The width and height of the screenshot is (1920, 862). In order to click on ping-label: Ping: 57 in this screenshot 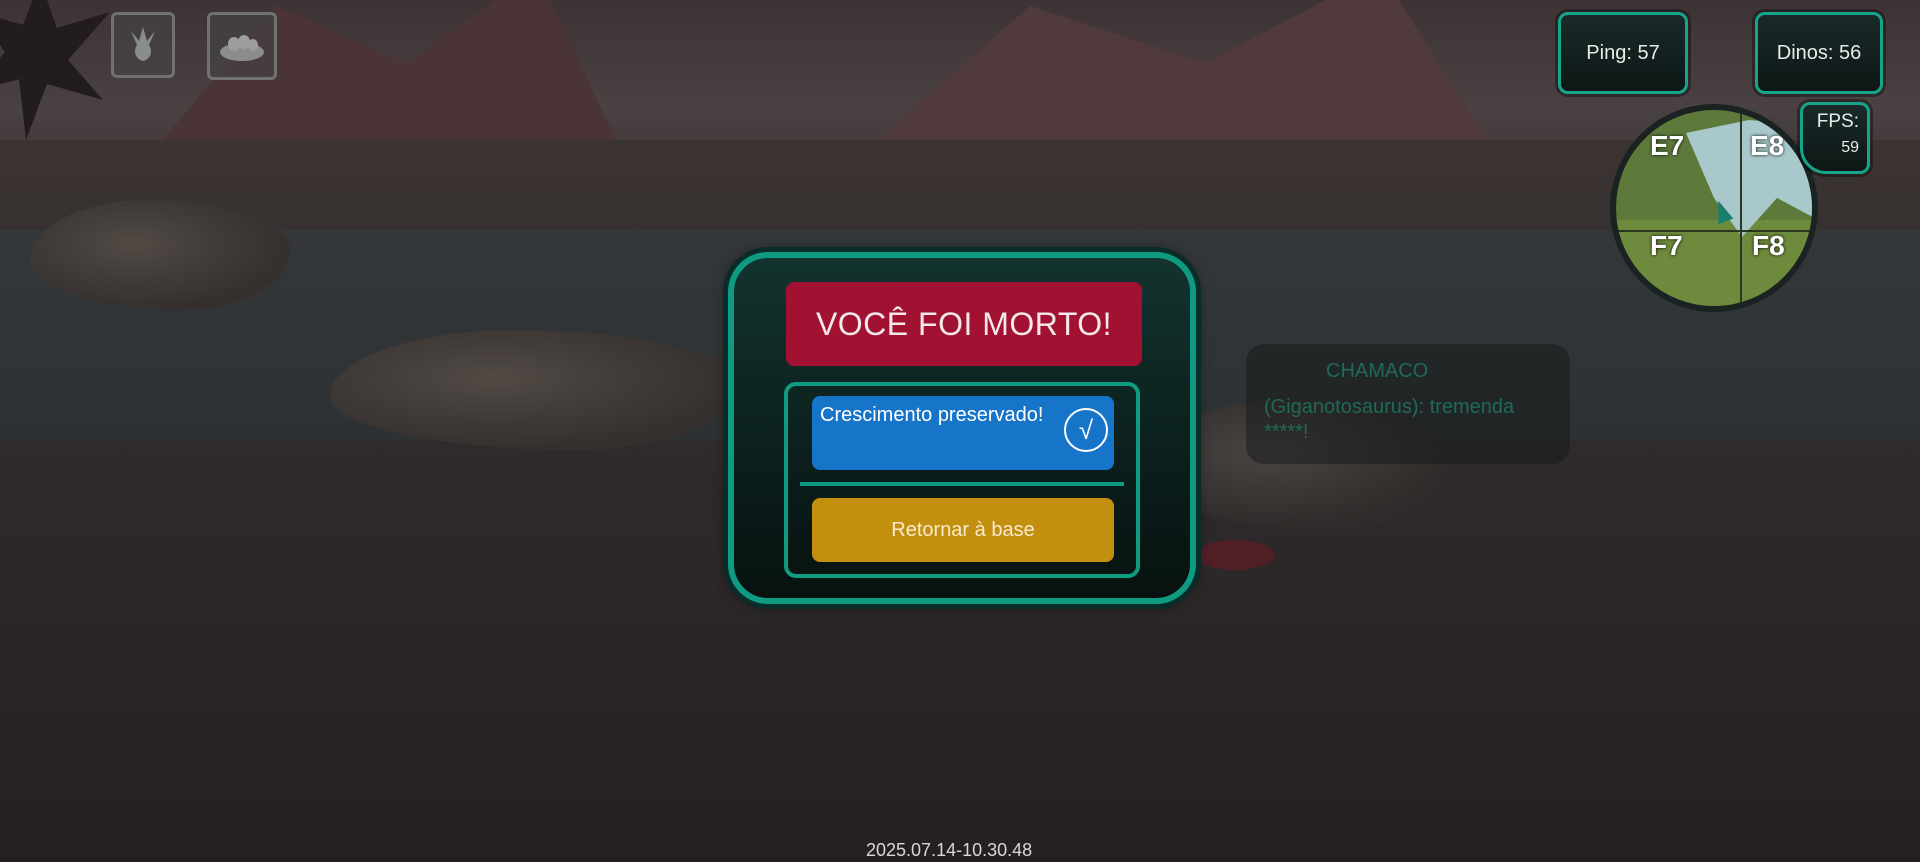, I will do `click(1623, 52)`.